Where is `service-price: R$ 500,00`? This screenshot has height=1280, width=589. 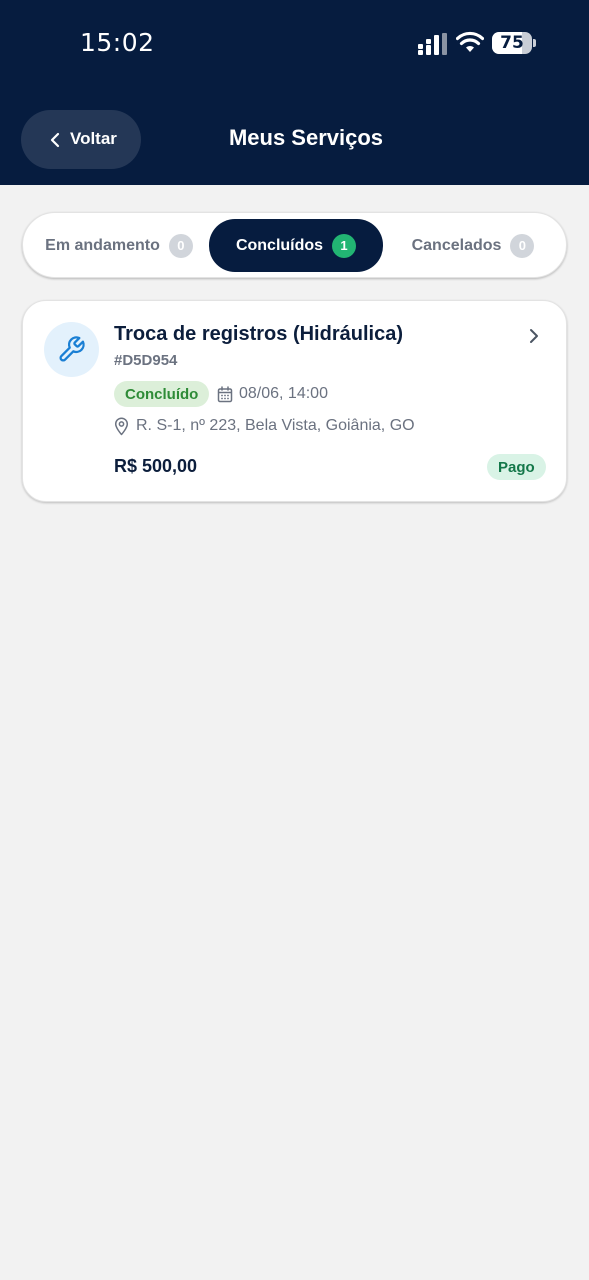
service-price: R$ 500,00 is located at coordinates (156, 466).